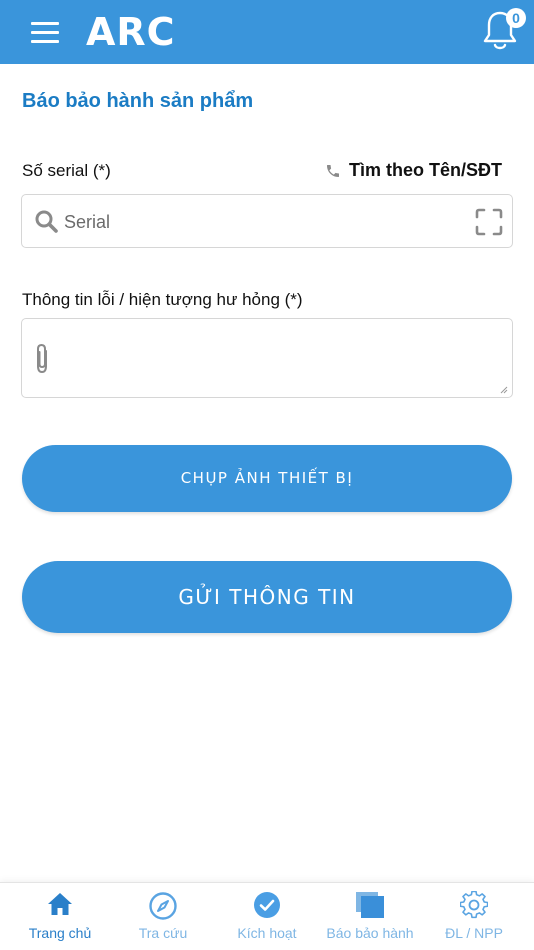 This screenshot has width=534, height=950. Describe the element at coordinates (267, 597) in the screenshot. I see `submit-button: GỬI THÔNG TIN` at that location.